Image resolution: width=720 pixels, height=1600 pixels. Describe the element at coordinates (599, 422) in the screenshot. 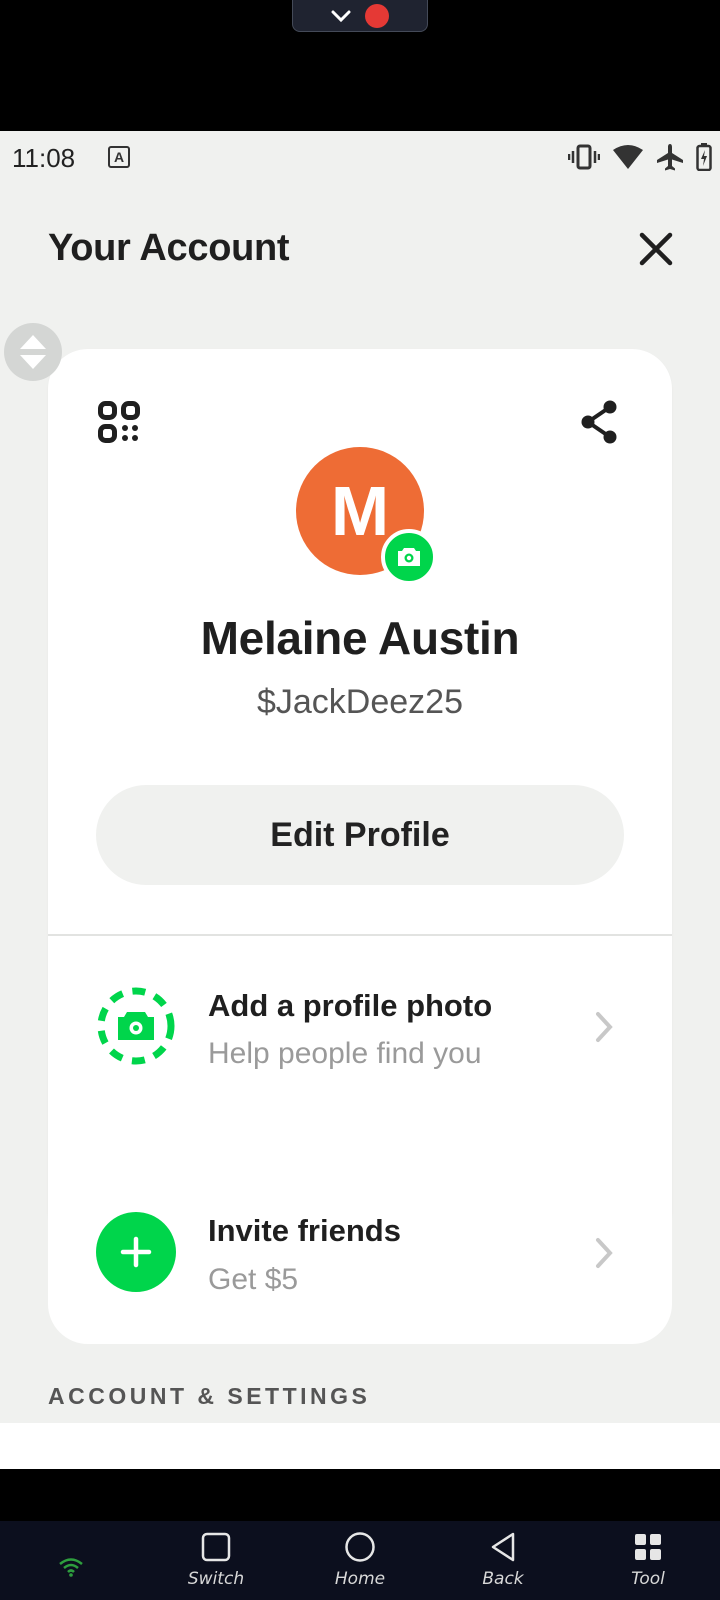

I see `share-icon` at that location.